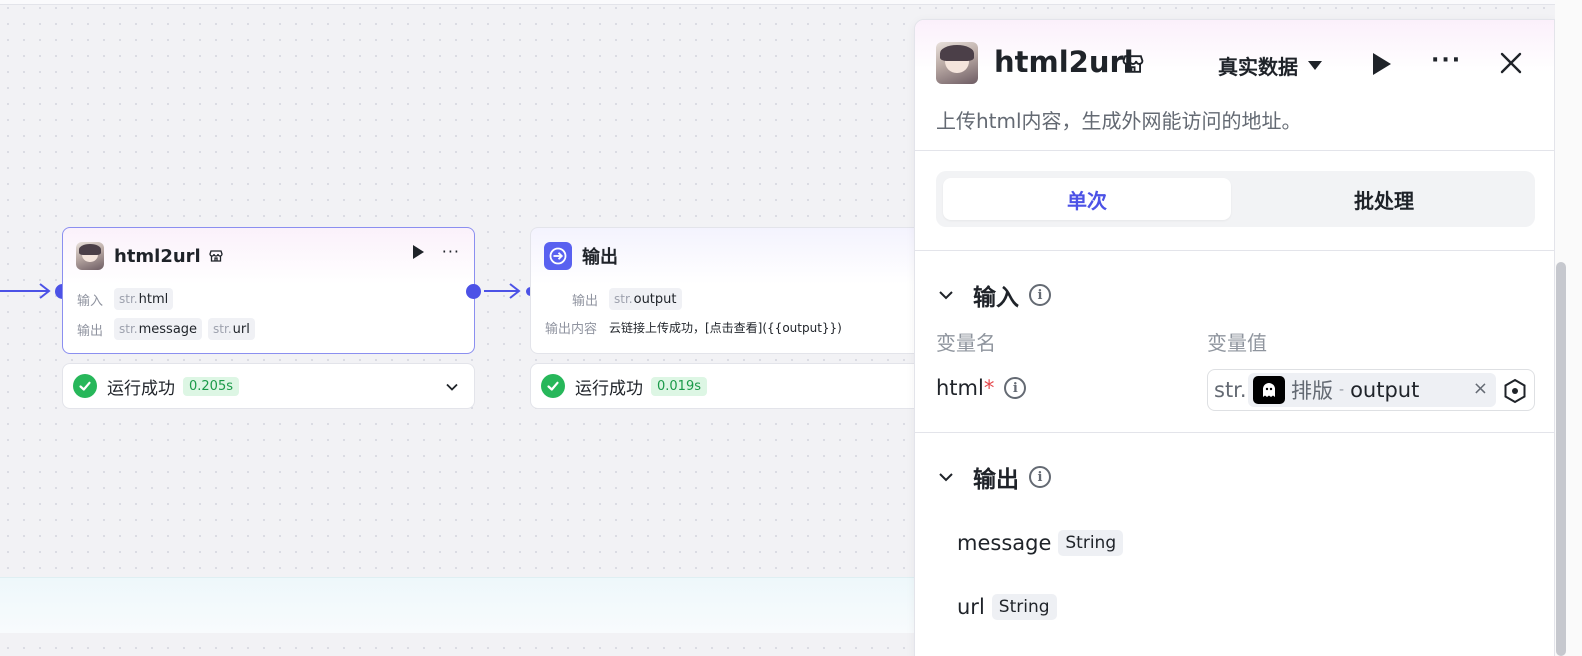 The width and height of the screenshot is (1582, 656). What do you see at coordinates (1511, 63) in the screenshot?
I see `close-icon` at bounding box center [1511, 63].